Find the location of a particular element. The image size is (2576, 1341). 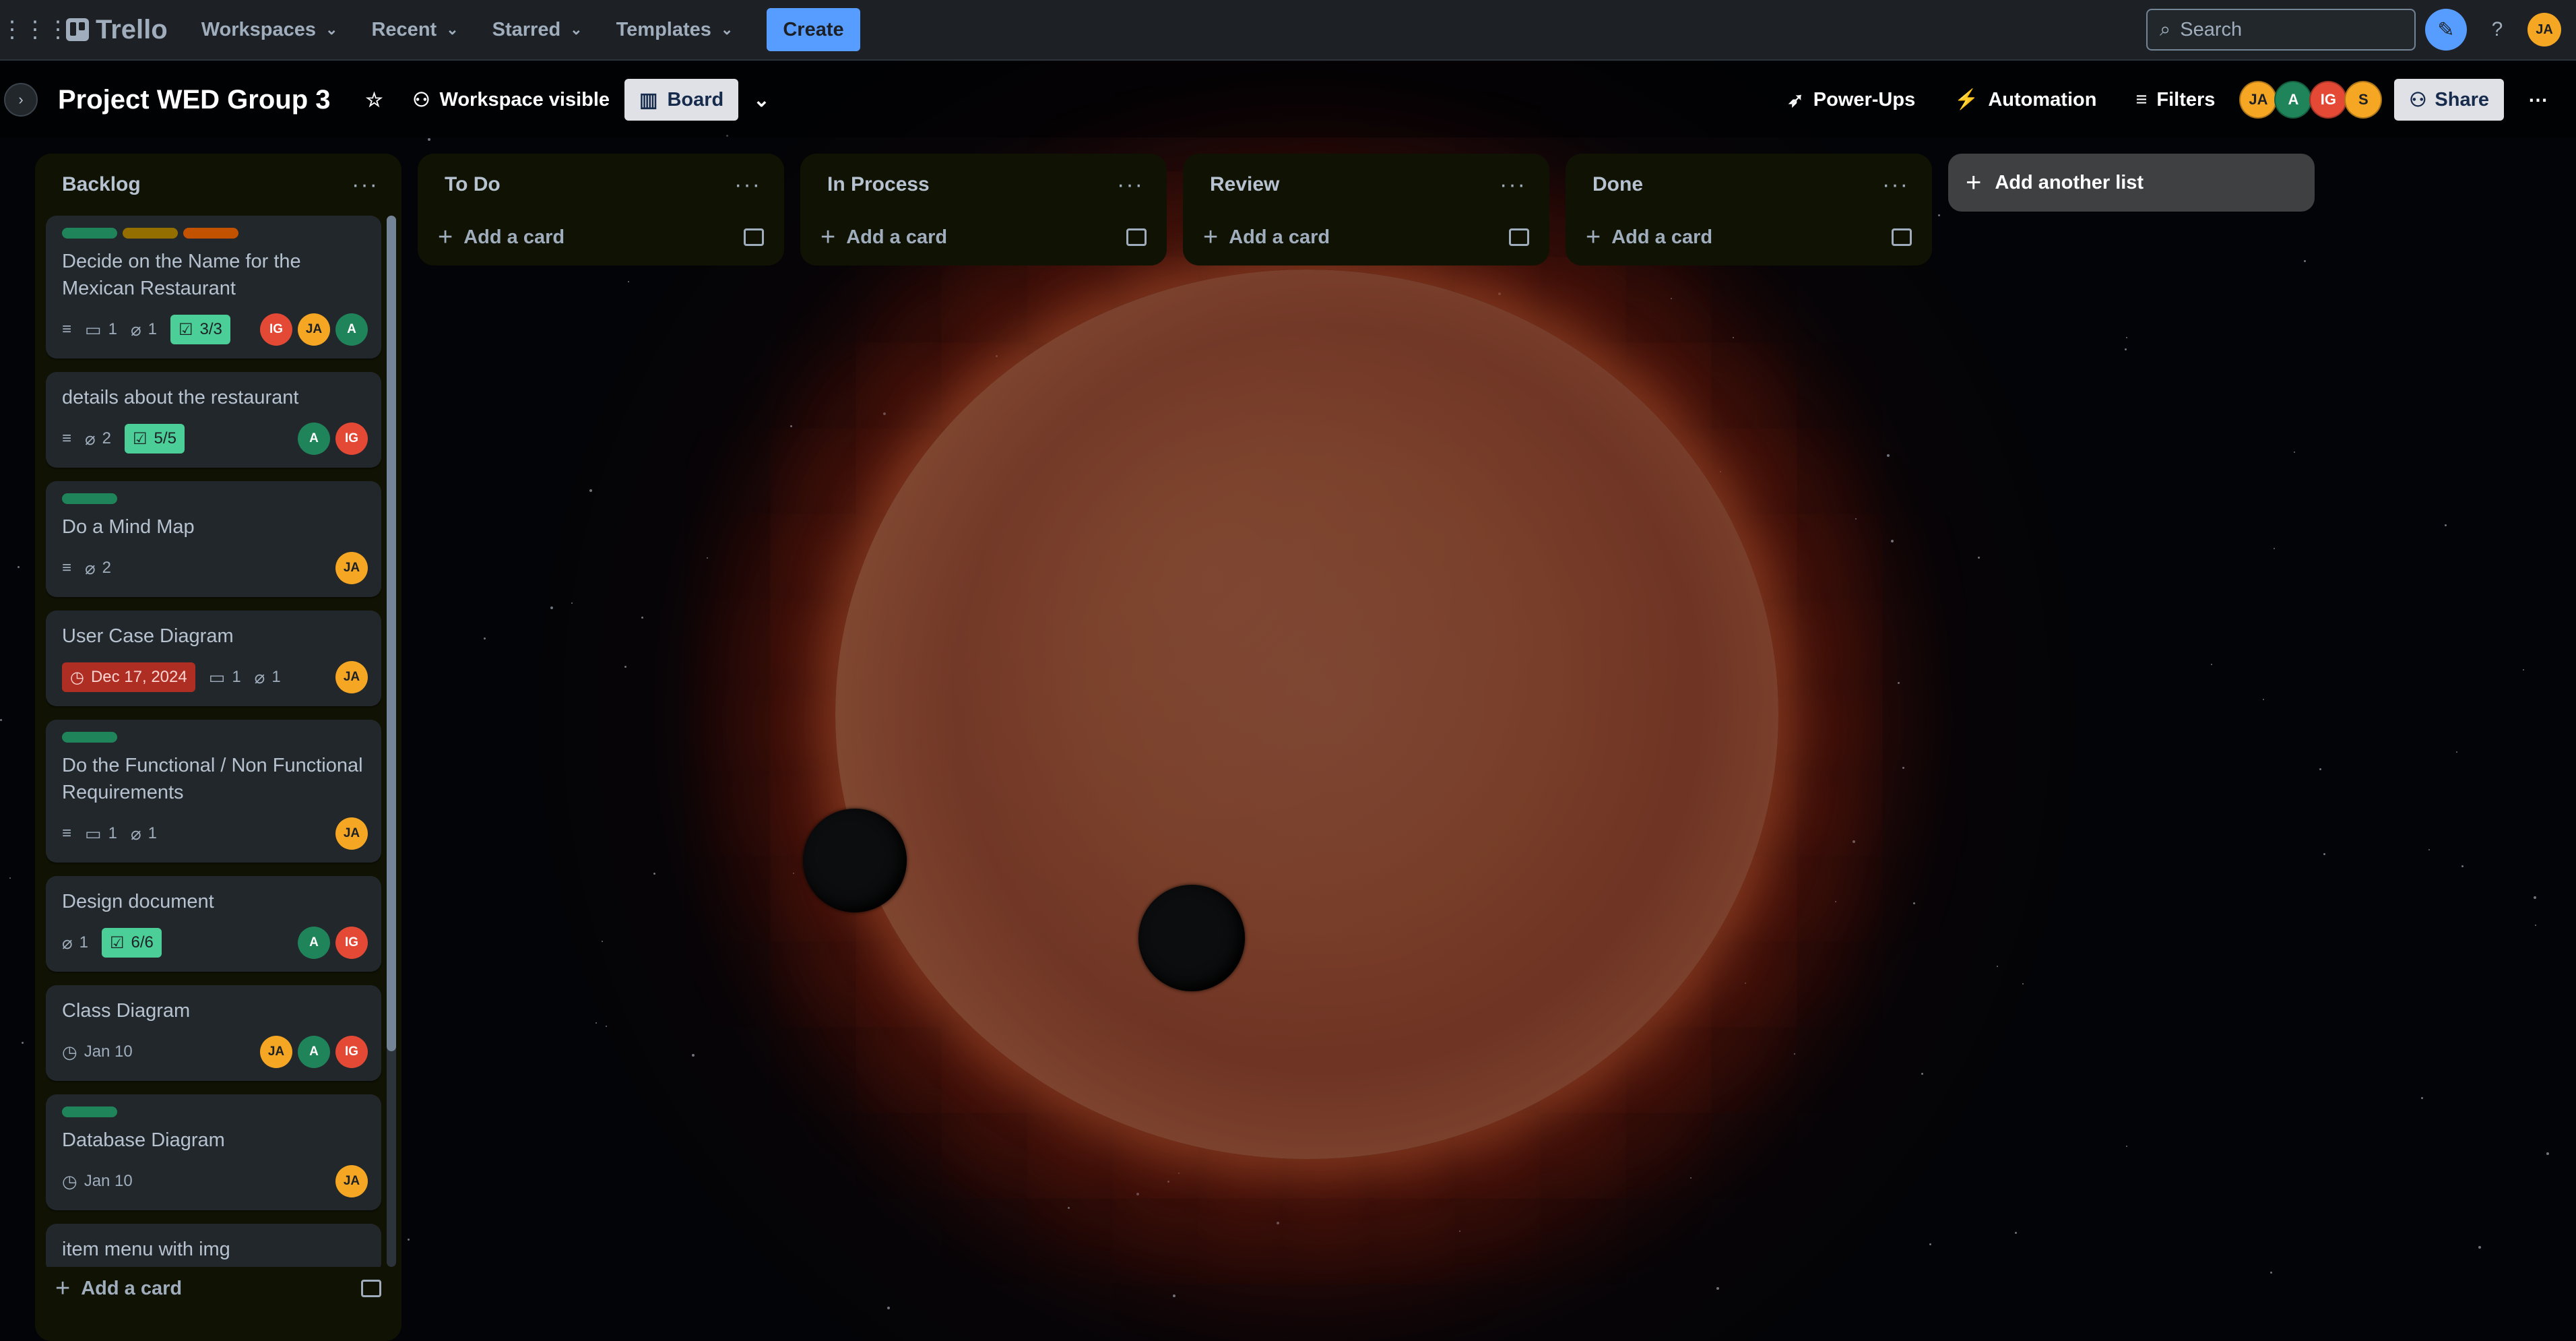

search-input: ⌕ Search is located at coordinates (2281, 30).